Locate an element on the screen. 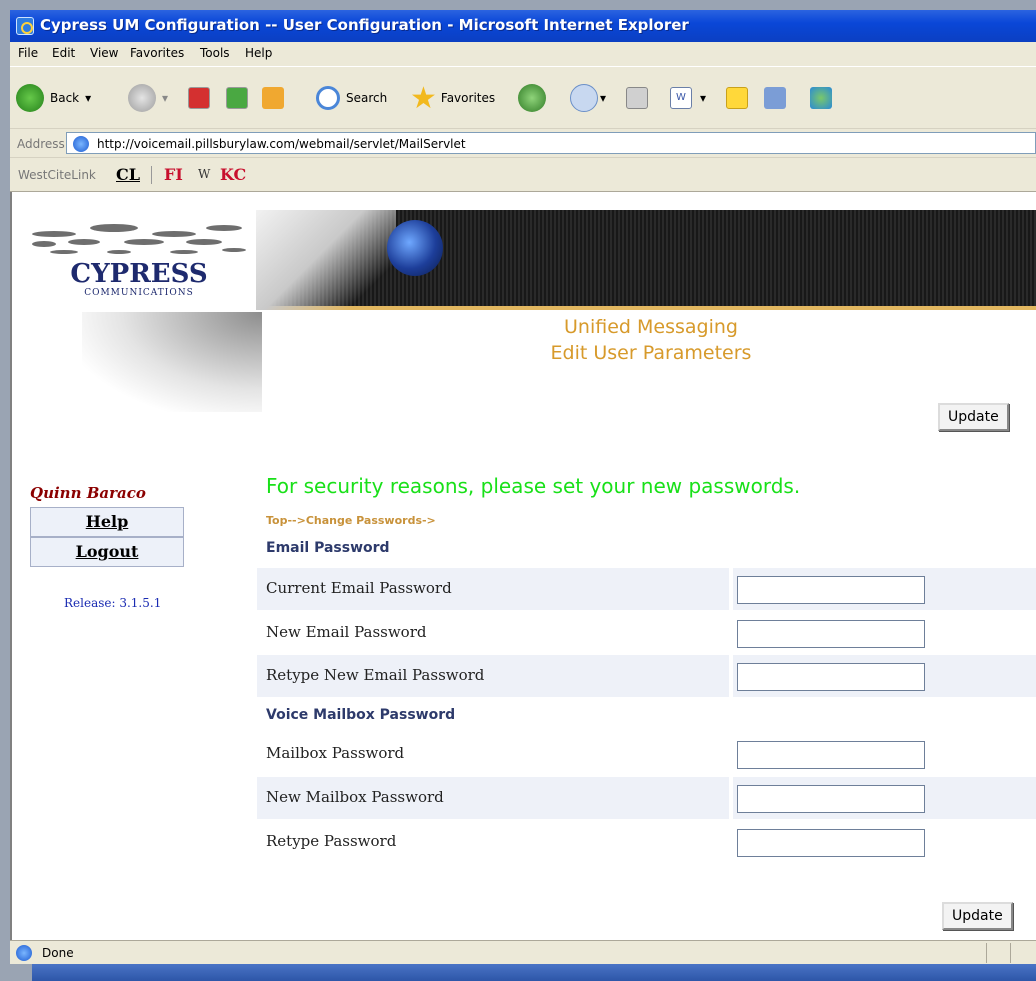 This screenshot has width=1036, height=981. research-icon is located at coordinates (775, 98).